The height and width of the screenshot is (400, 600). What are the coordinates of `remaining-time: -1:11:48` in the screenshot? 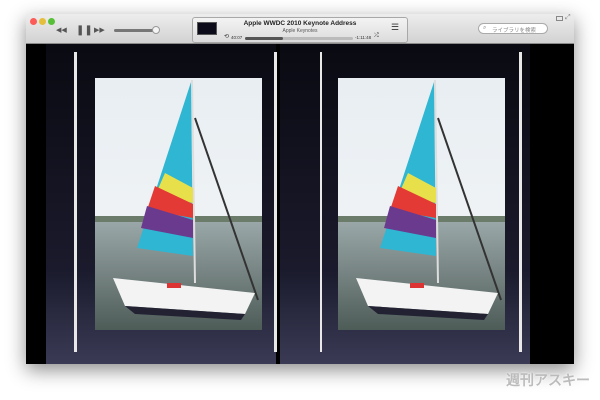 It's located at (363, 37).